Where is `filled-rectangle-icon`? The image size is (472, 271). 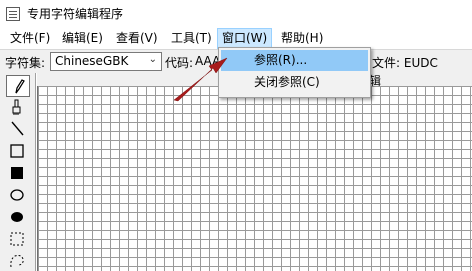
filled-rectangle-icon is located at coordinates (17, 173).